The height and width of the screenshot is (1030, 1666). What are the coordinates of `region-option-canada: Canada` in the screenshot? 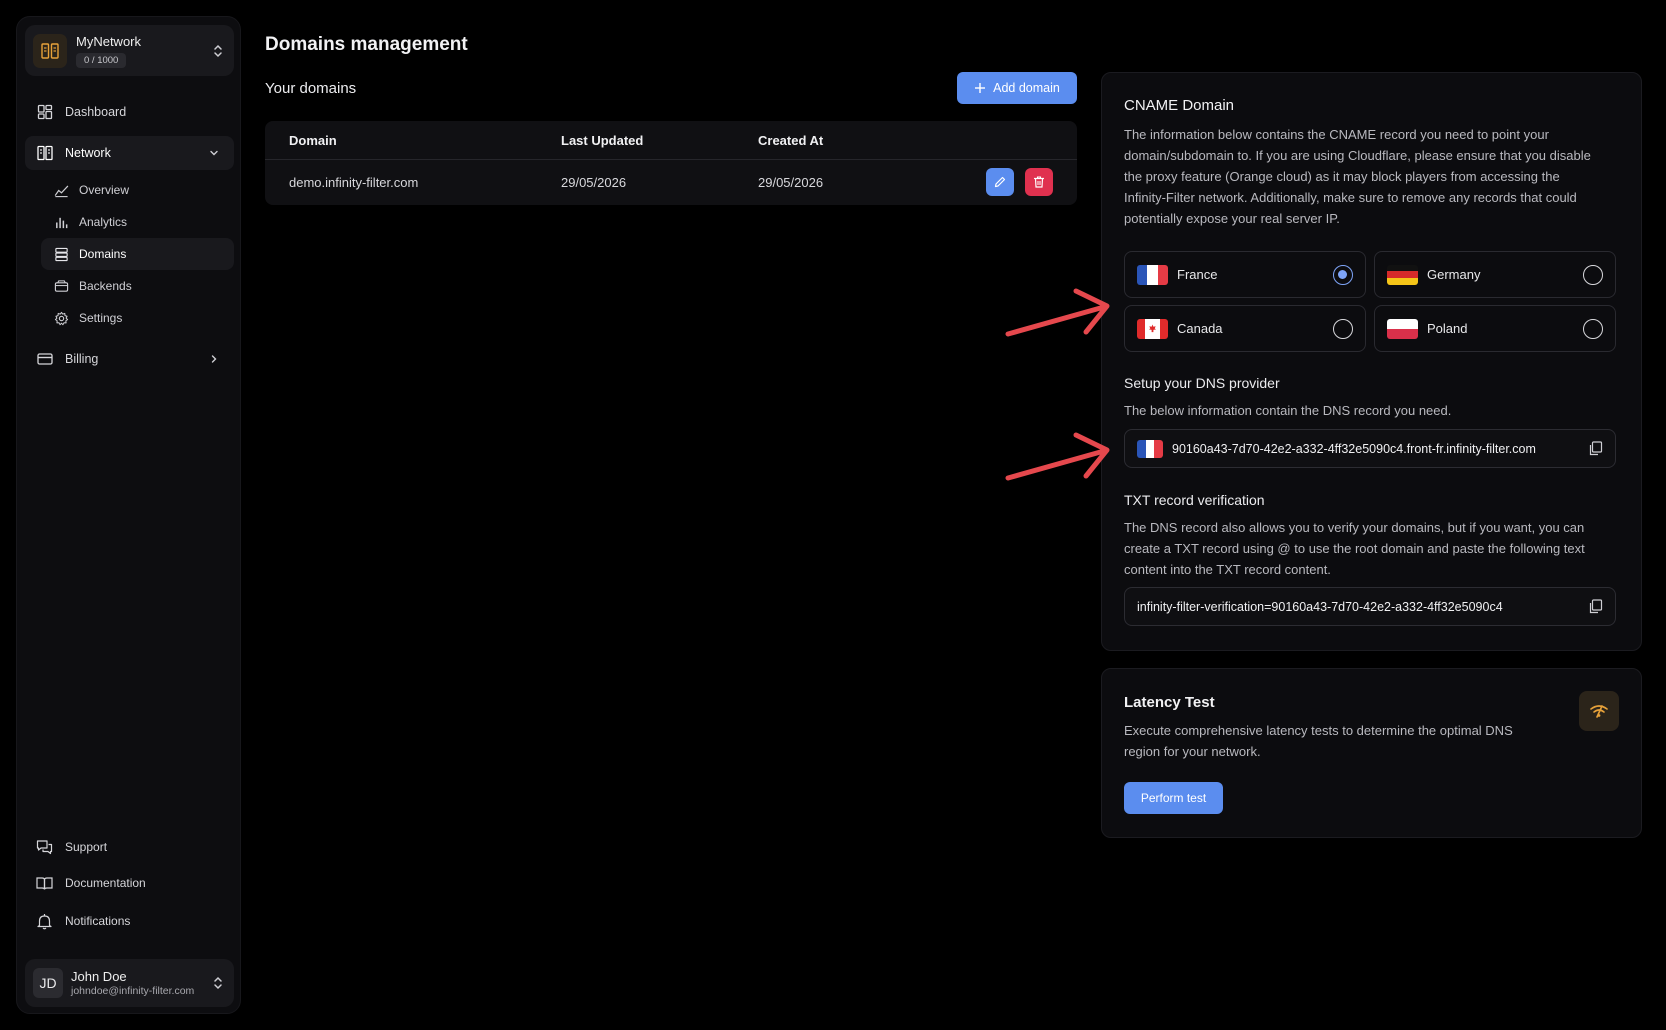 It's located at (1245, 328).